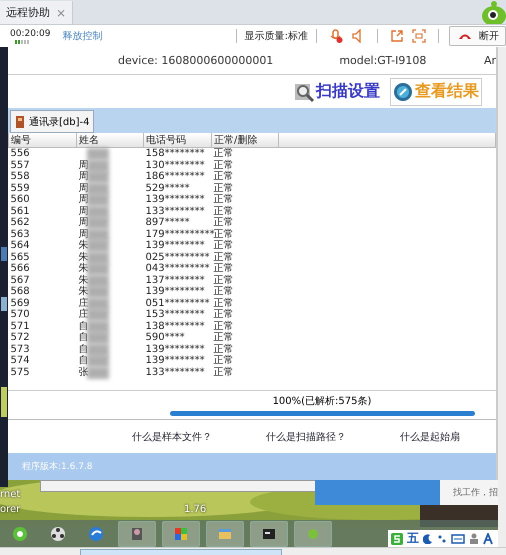 The image size is (506, 555). What do you see at coordinates (10, 494) in the screenshot?
I see `desktop-icon-label: rnet` at bounding box center [10, 494].